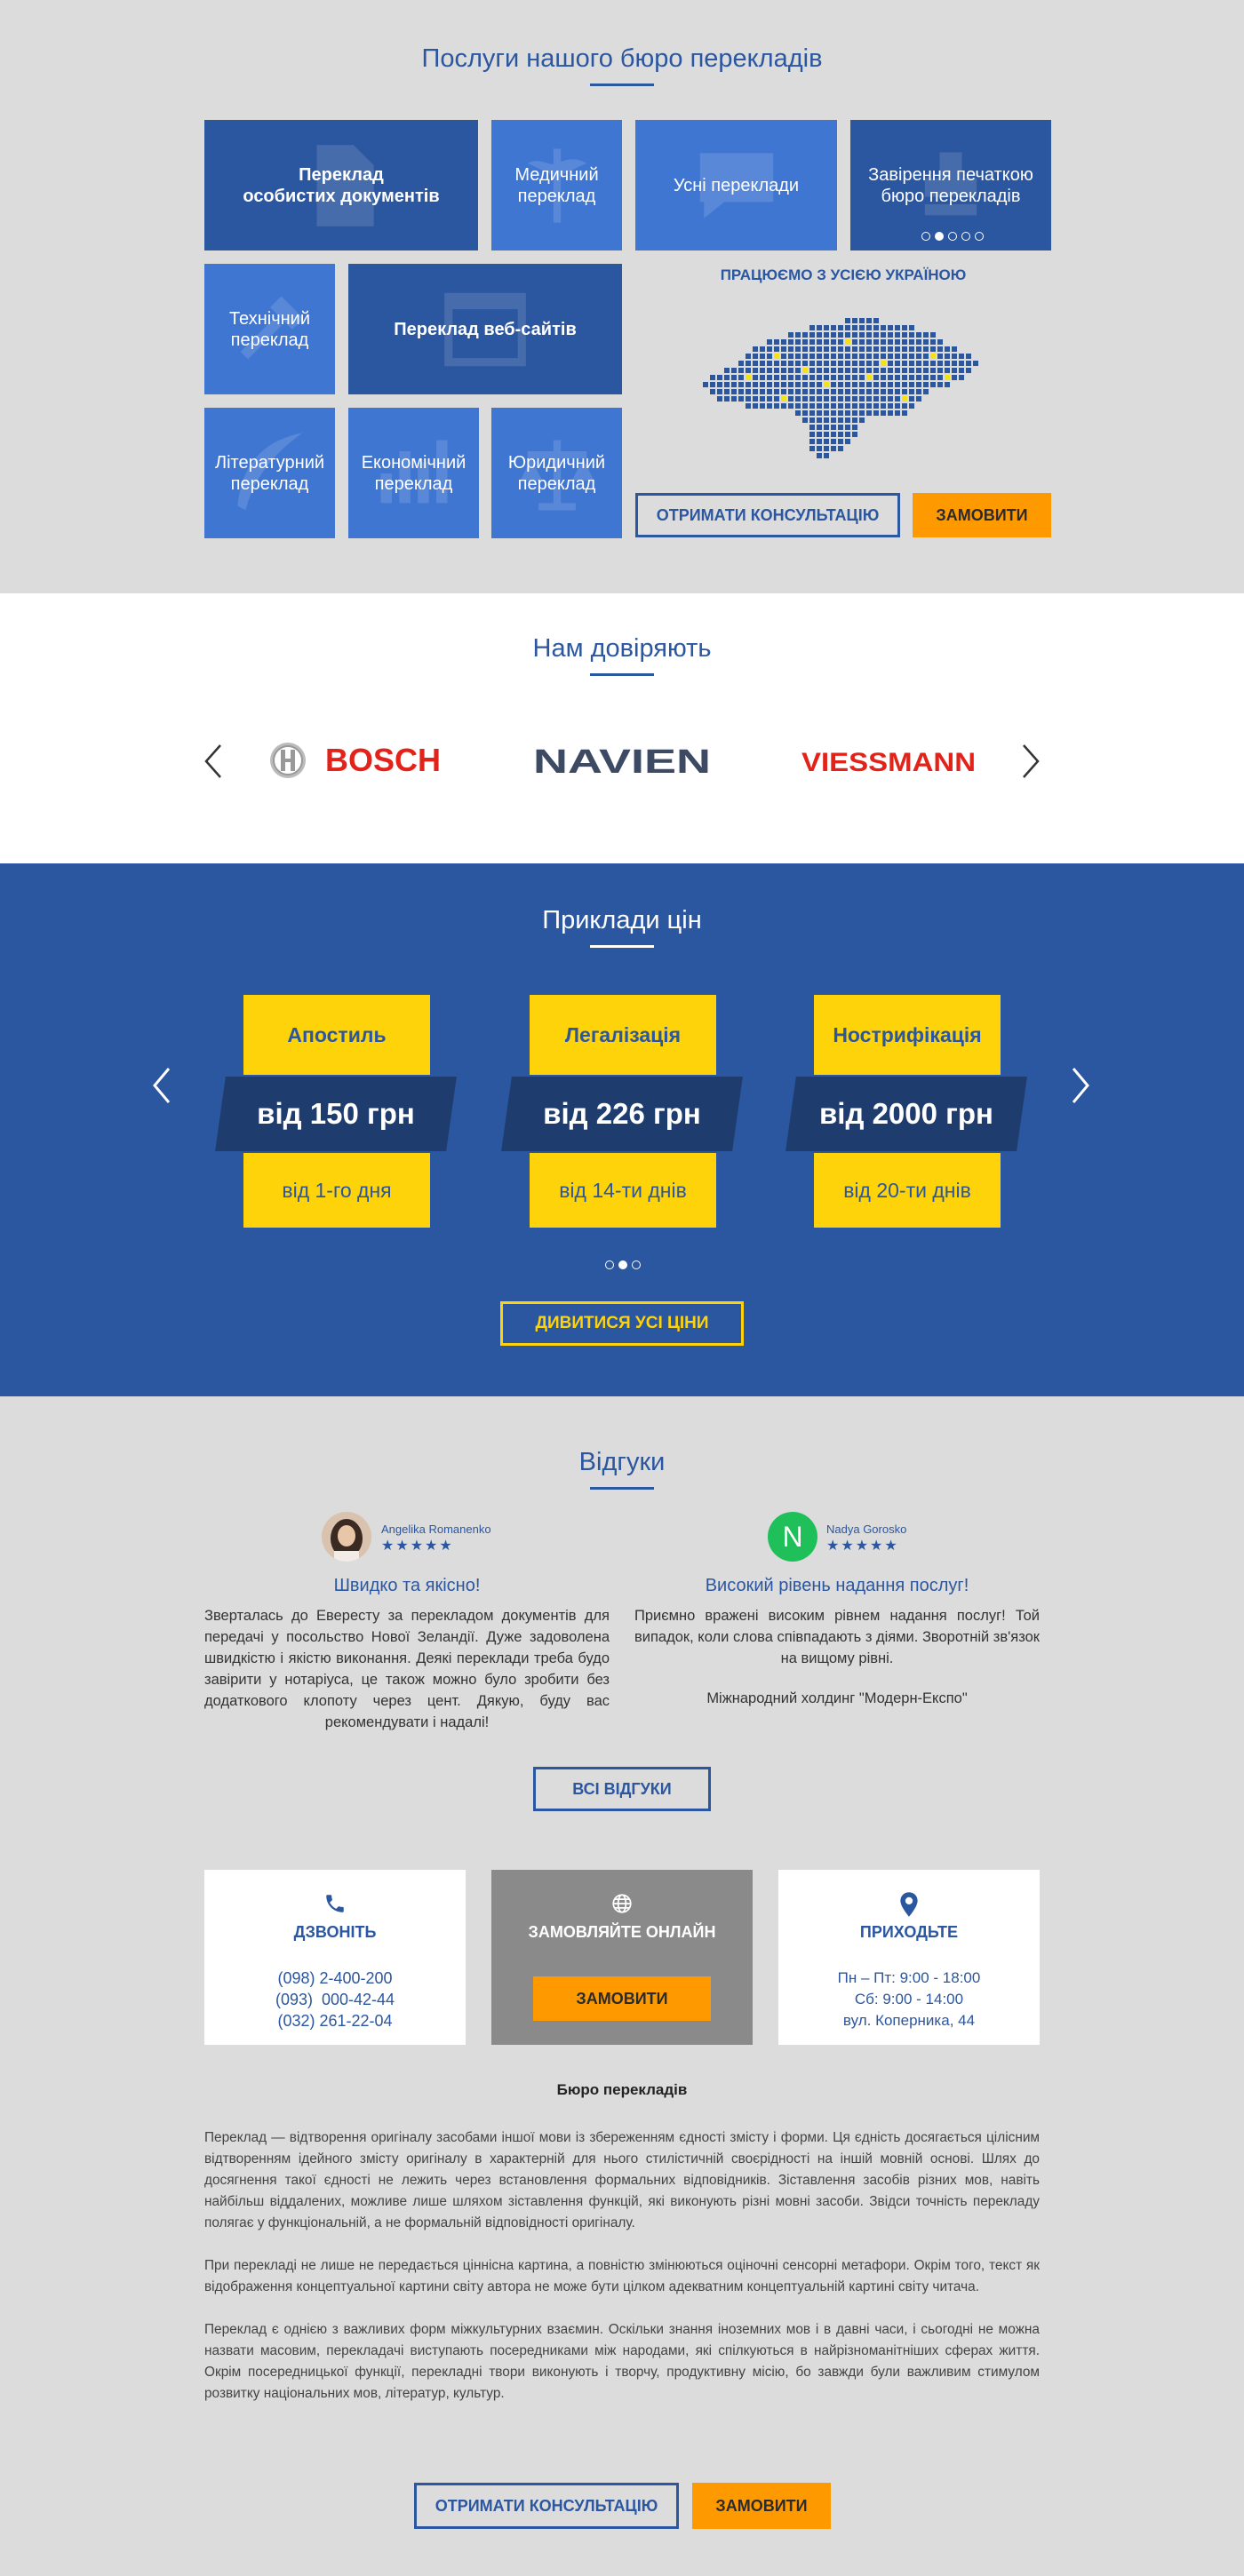 The image size is (1244, 2576). I want to click on price-card-apostille: Апостиль від 150 грн від 1-го дня, so click(336, 1111).